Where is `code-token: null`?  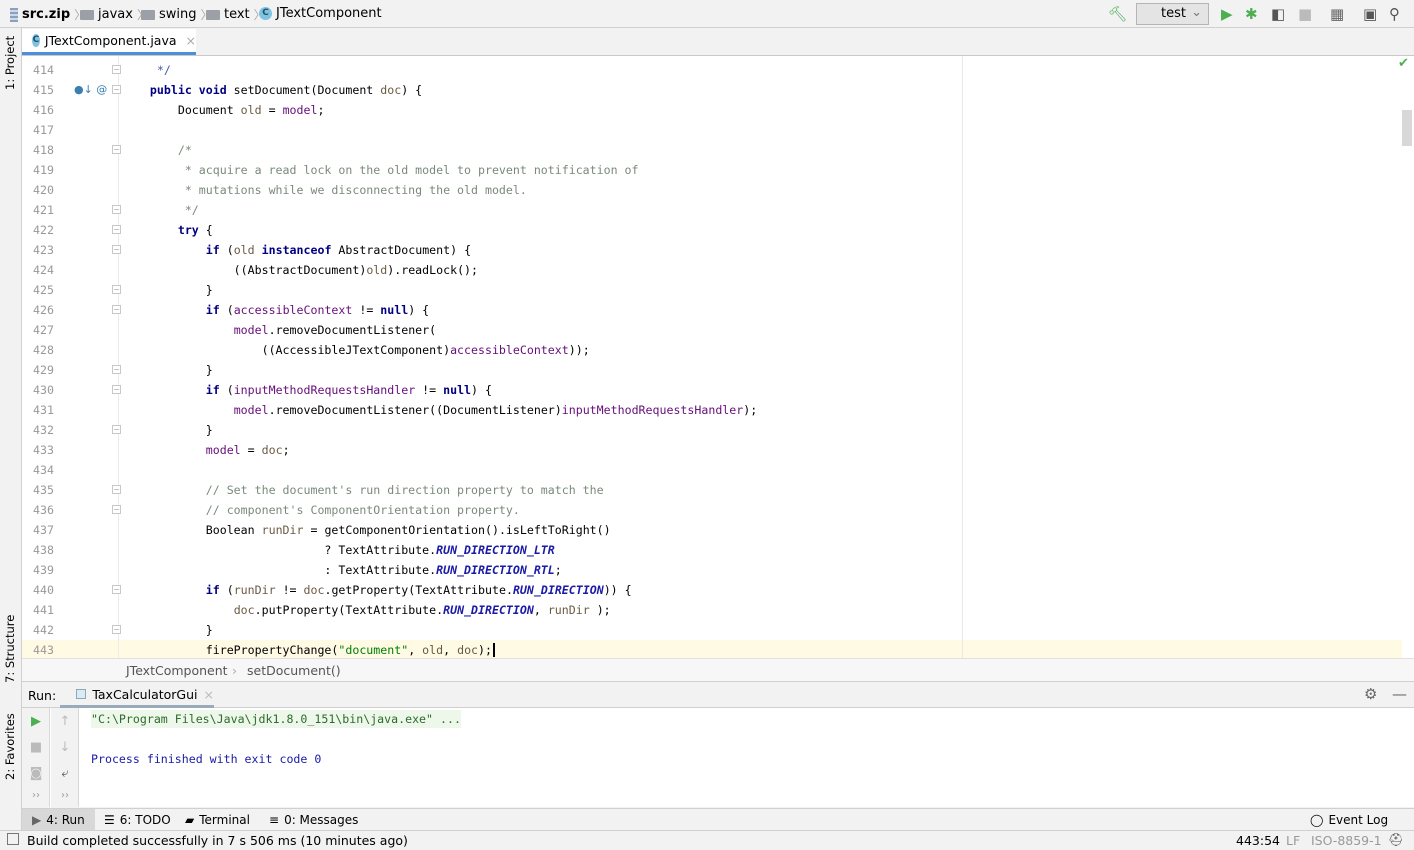
code-token: null is located at coordinates (394, 310).